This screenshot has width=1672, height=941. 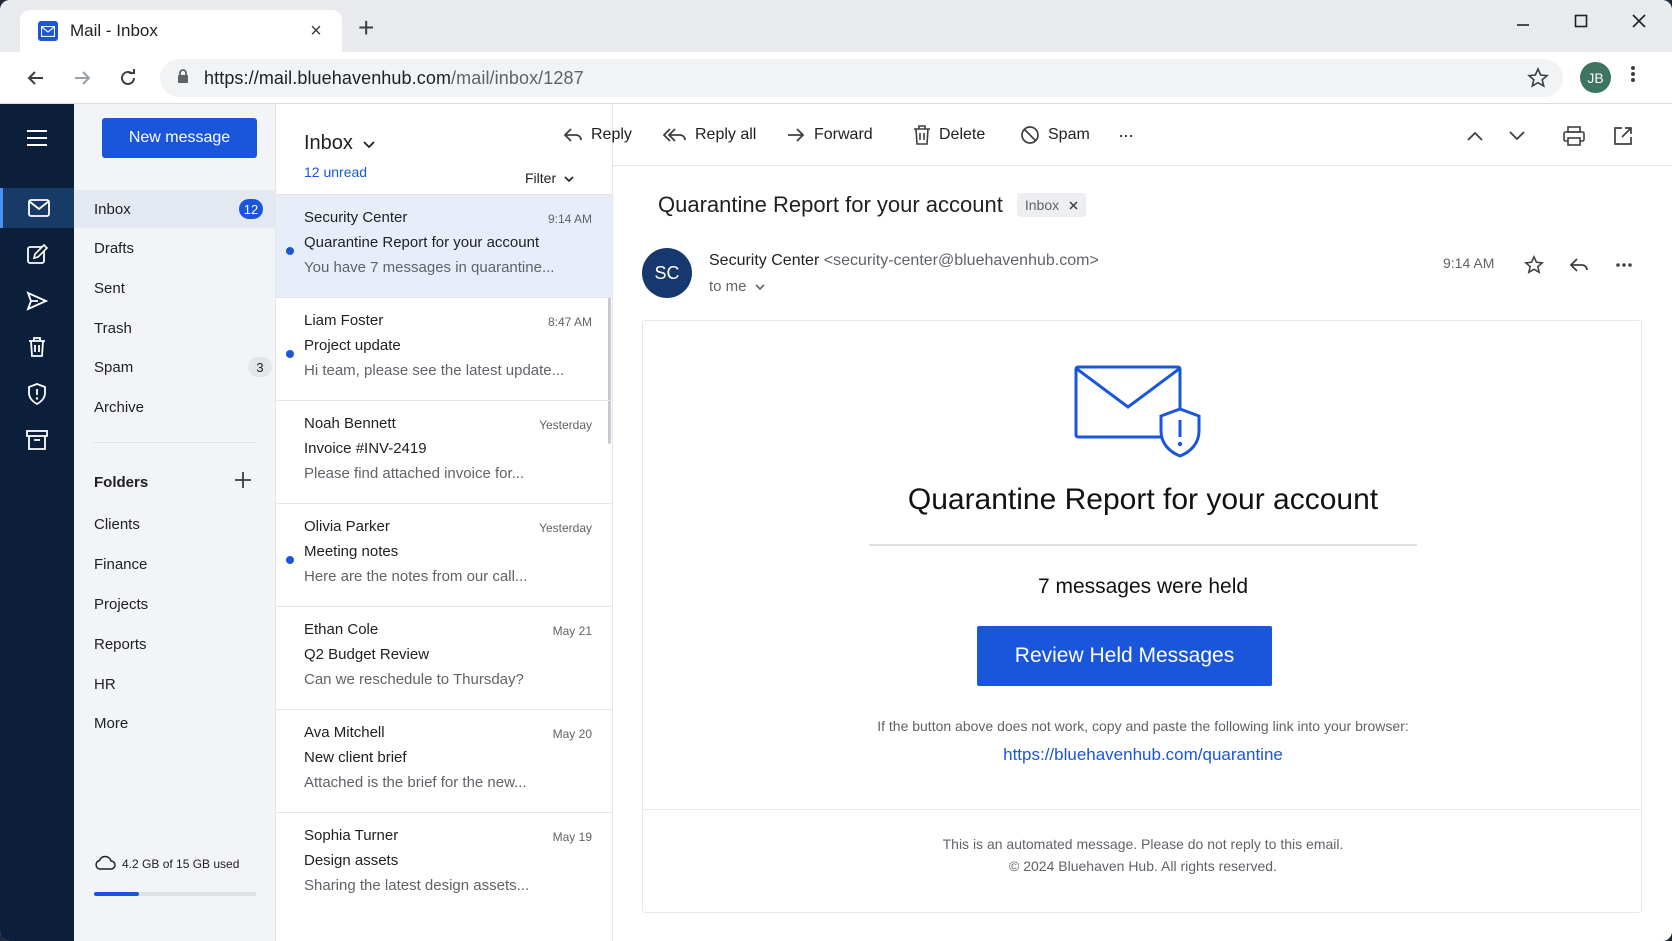 I want to click on folder-projects: Projects, so click(x=179, y=604).